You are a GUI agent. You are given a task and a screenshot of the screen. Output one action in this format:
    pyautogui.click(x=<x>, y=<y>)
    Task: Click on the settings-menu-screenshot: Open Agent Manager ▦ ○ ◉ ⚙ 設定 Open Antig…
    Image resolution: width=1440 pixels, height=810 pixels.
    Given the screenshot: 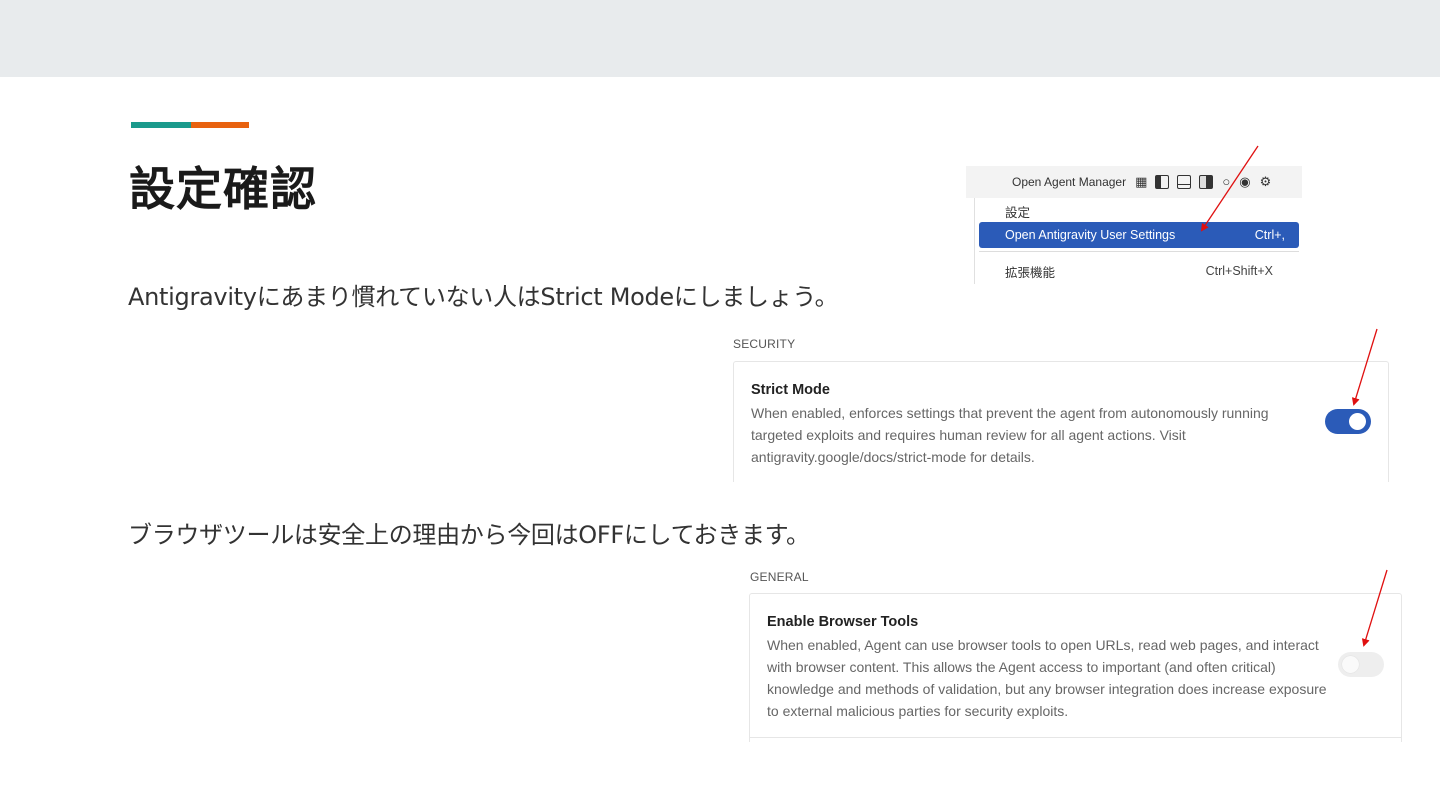 What is the action you would take?
    pyautogui.click(x=1134, y=225)
    